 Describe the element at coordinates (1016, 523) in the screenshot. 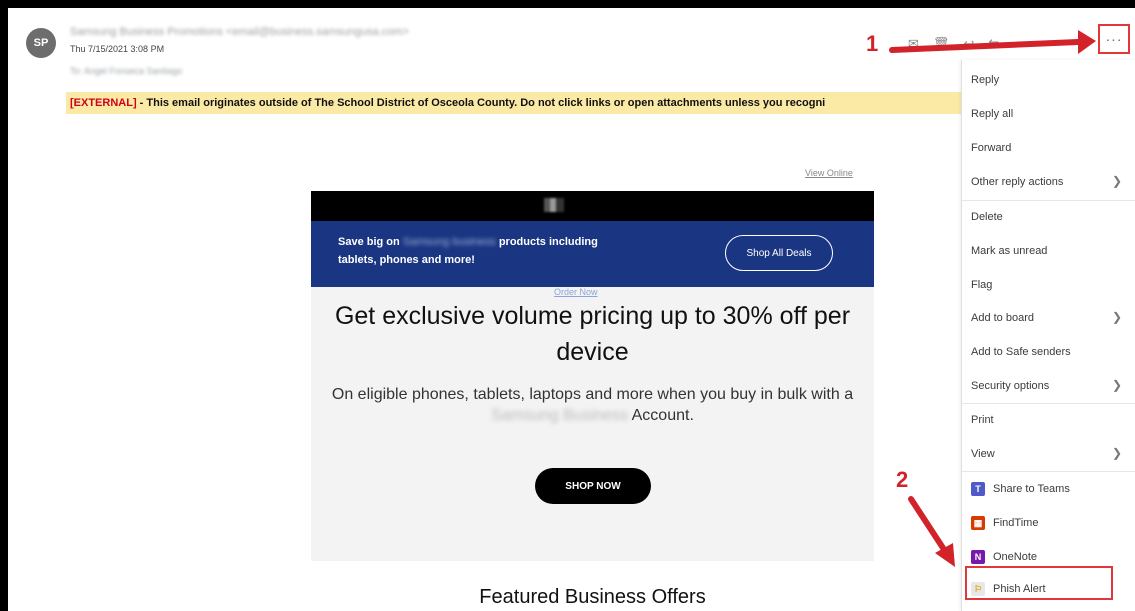

I see `menu-item-label: FindTime` at that location.